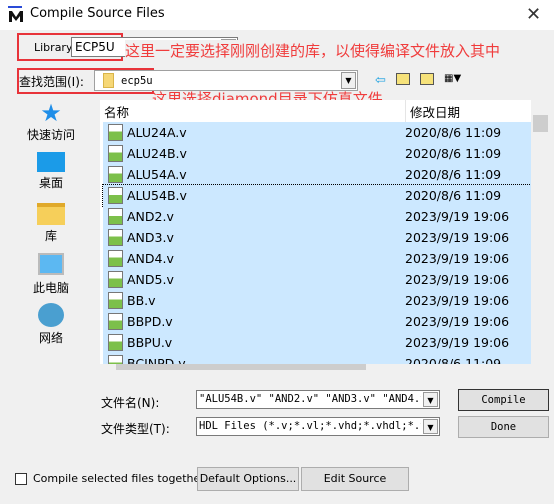 This screenshot has height=504, width=554. I want to click on library-annotation: 这里一定要选择刚刚创建的库，以使得编译文件放入其中, so click(313, 50).